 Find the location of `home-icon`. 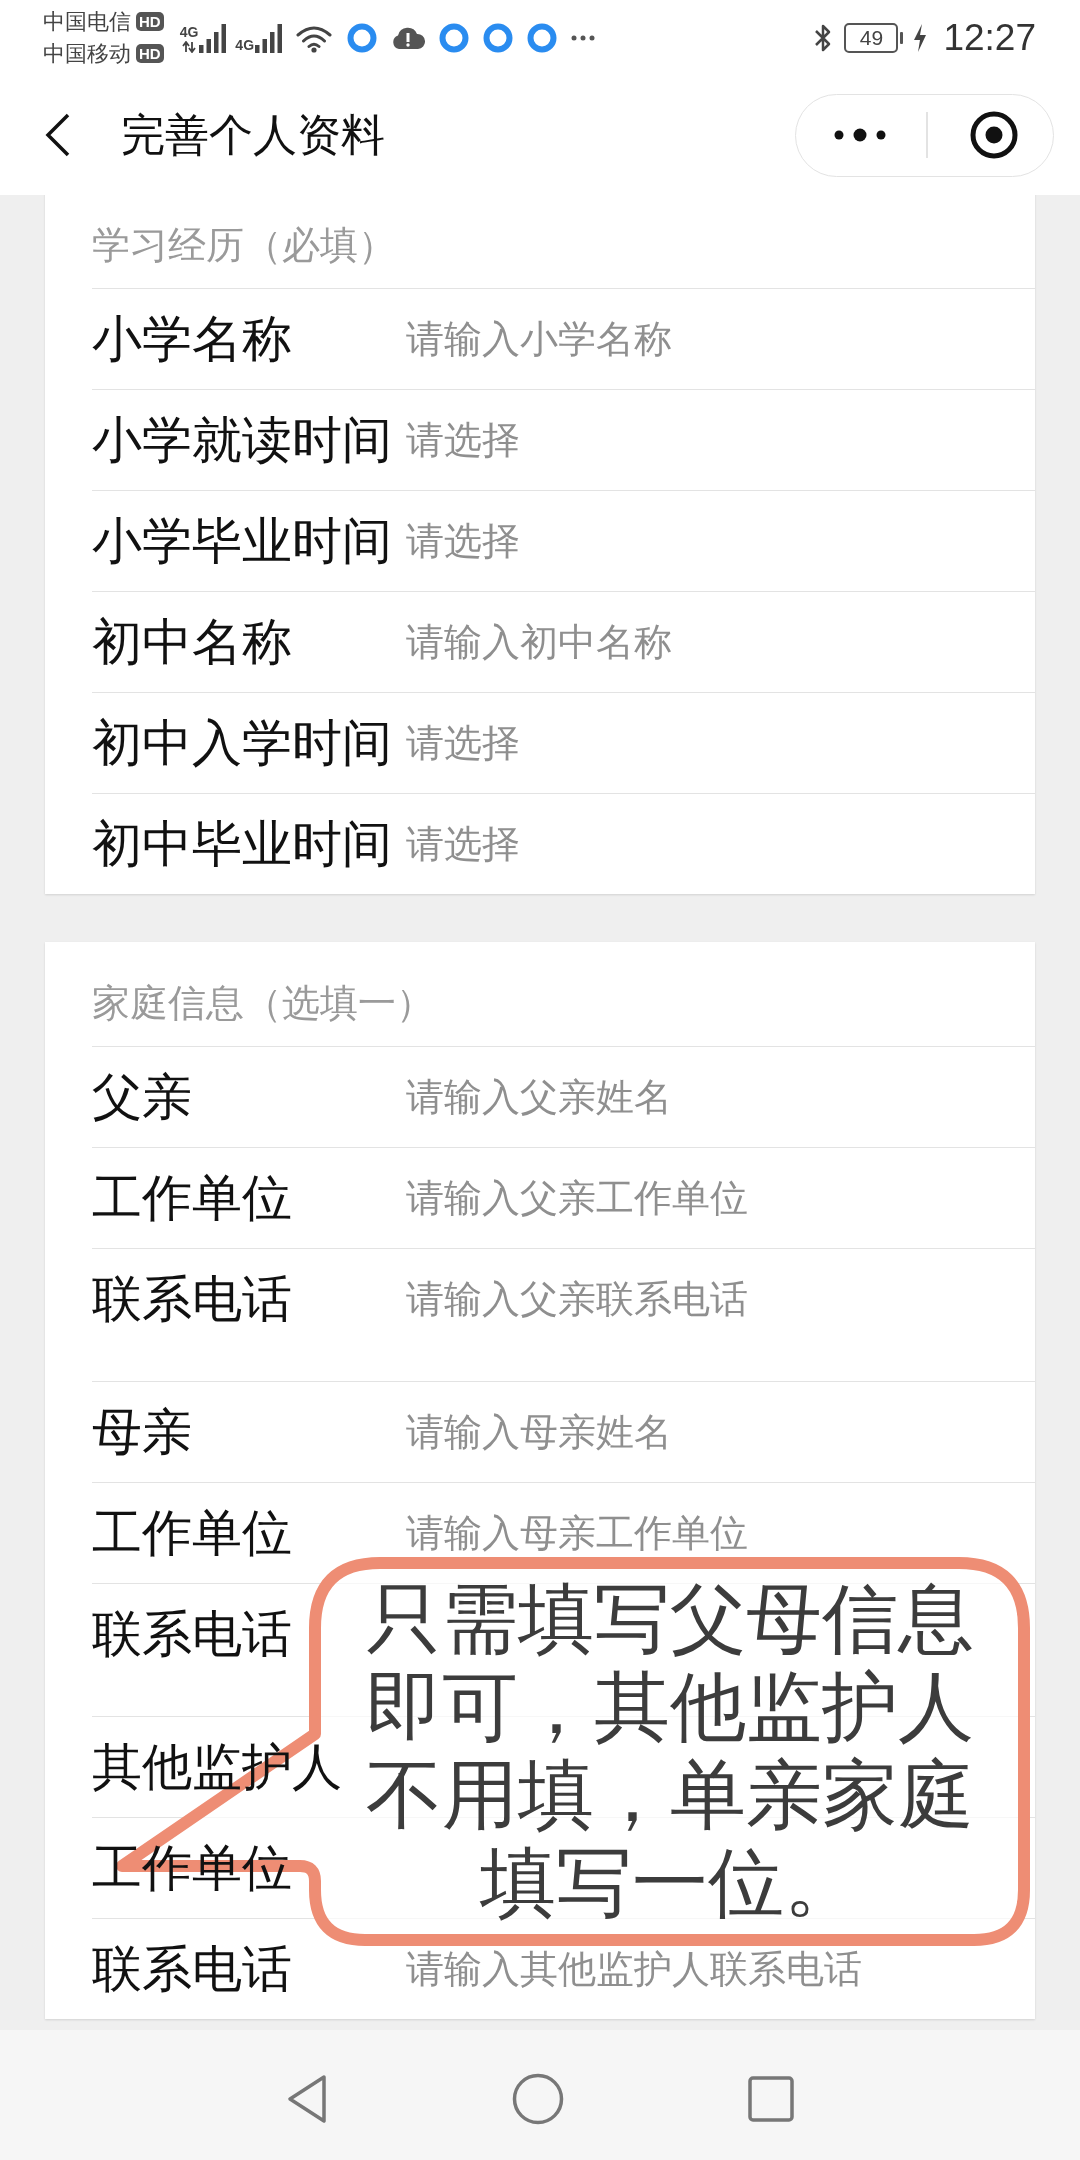

home-icon is located at coordinates (538, 2099).